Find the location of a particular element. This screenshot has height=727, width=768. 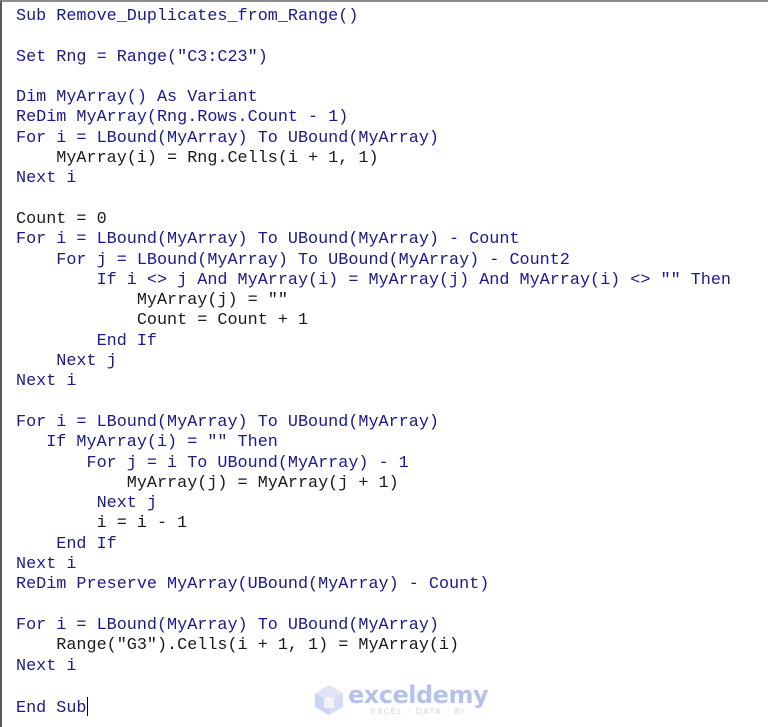

code-line-text: For j = i To UBound(MyArray) - 1 is located at coordinates (212, 463).